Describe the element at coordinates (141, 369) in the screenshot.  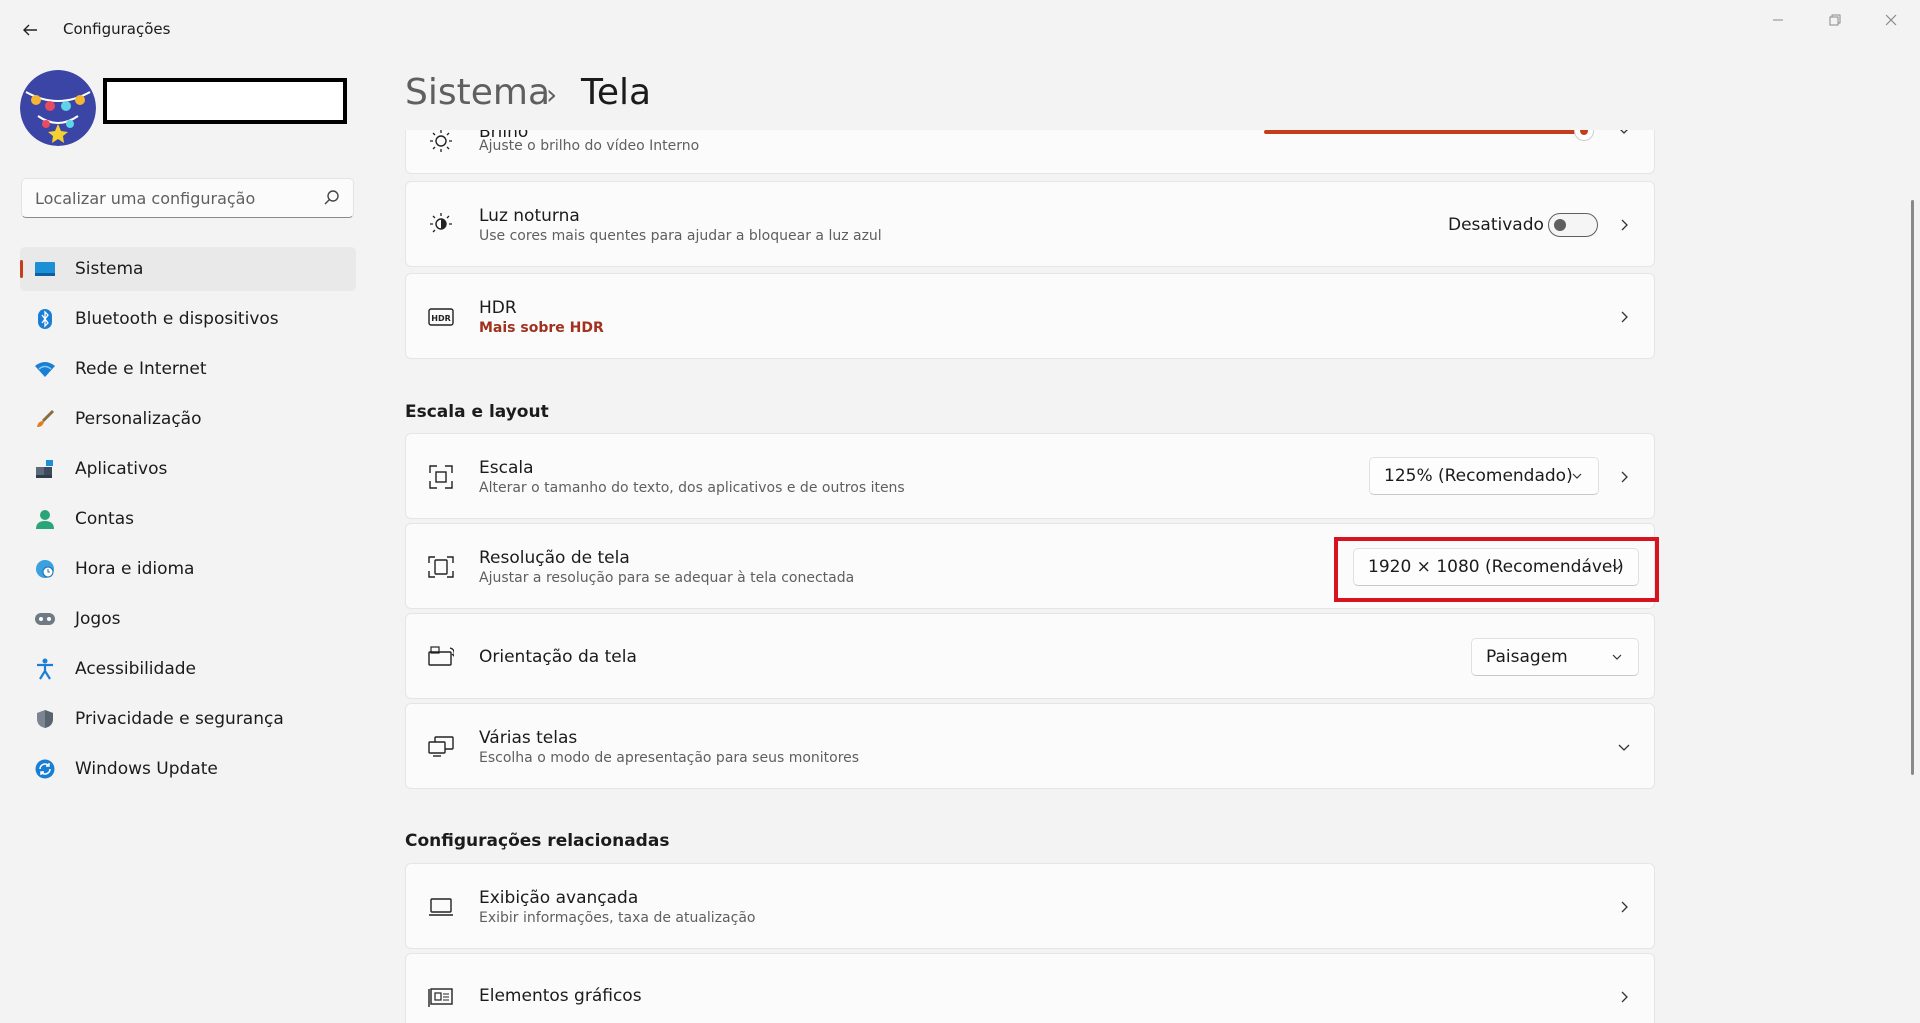
I see `sidebar-item-label: Rede e Internet` at that location.